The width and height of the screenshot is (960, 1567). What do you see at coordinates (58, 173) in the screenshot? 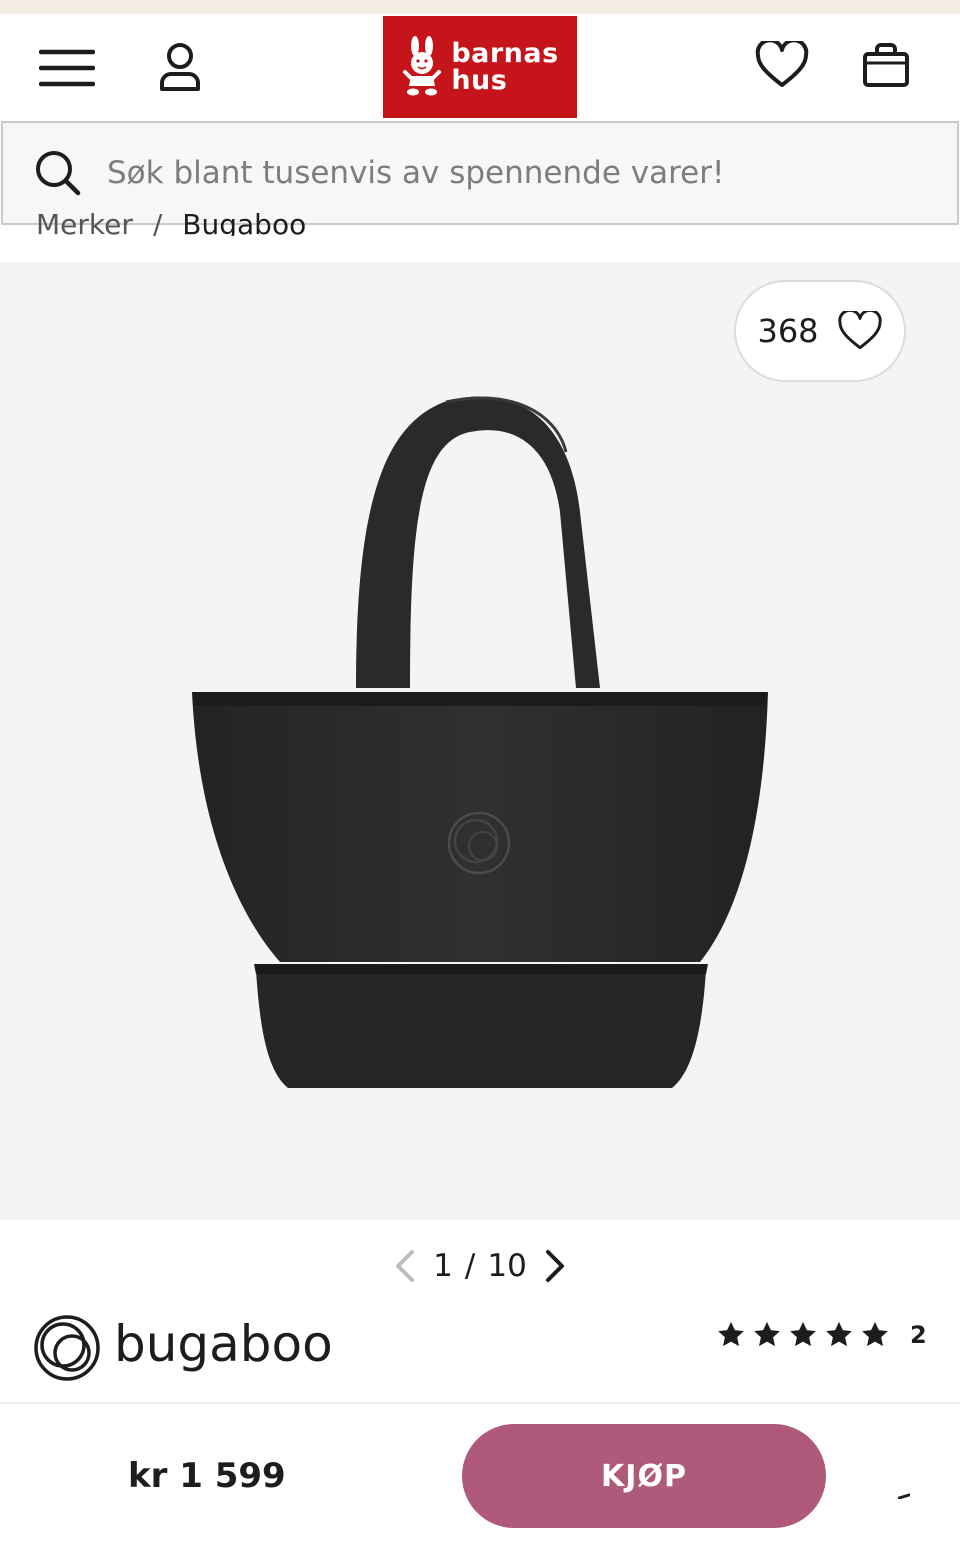
I see `search-icon` at bounding box center [58, 173].